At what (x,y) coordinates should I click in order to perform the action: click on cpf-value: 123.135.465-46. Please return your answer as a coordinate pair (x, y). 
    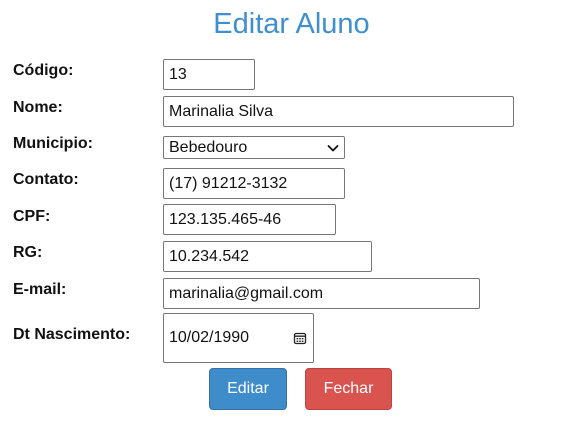
    Looking at the image, I should click on (225, 219).